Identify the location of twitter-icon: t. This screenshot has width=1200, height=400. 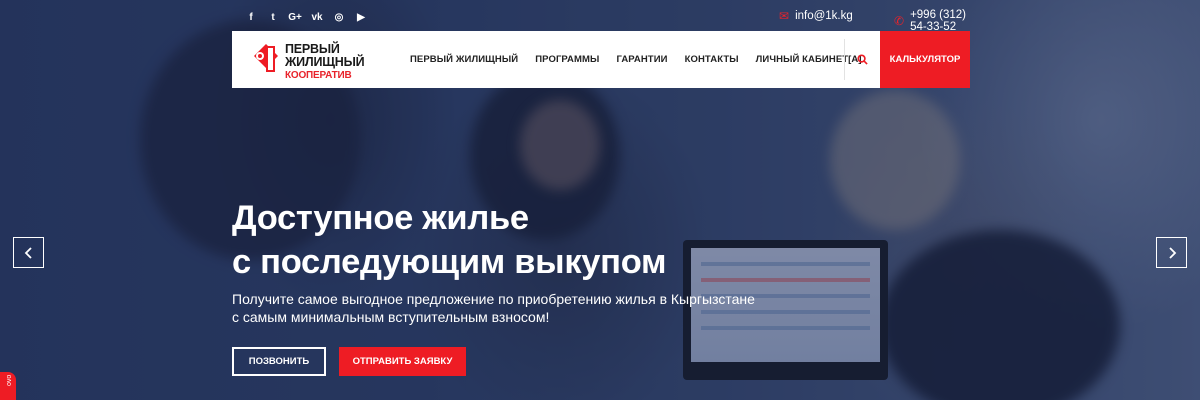
(273, 17).